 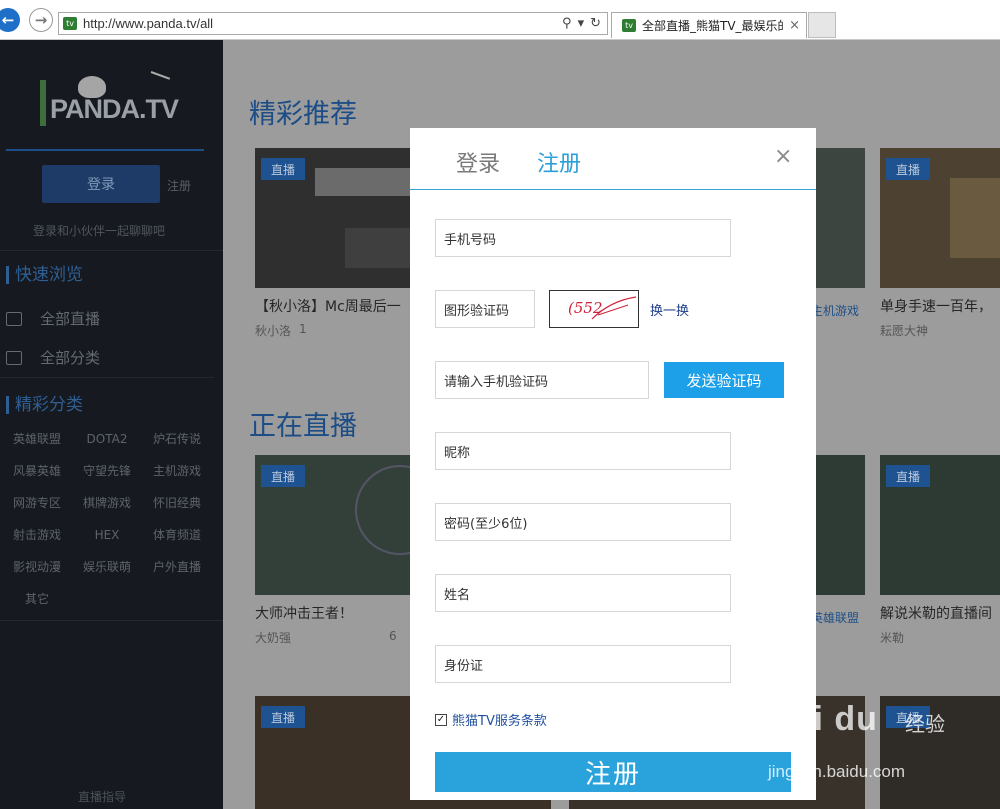 What do you see at coordinates (583, 593) in the screenshot?
I see `name-field: 姓名` at bounding box center [583, 593].